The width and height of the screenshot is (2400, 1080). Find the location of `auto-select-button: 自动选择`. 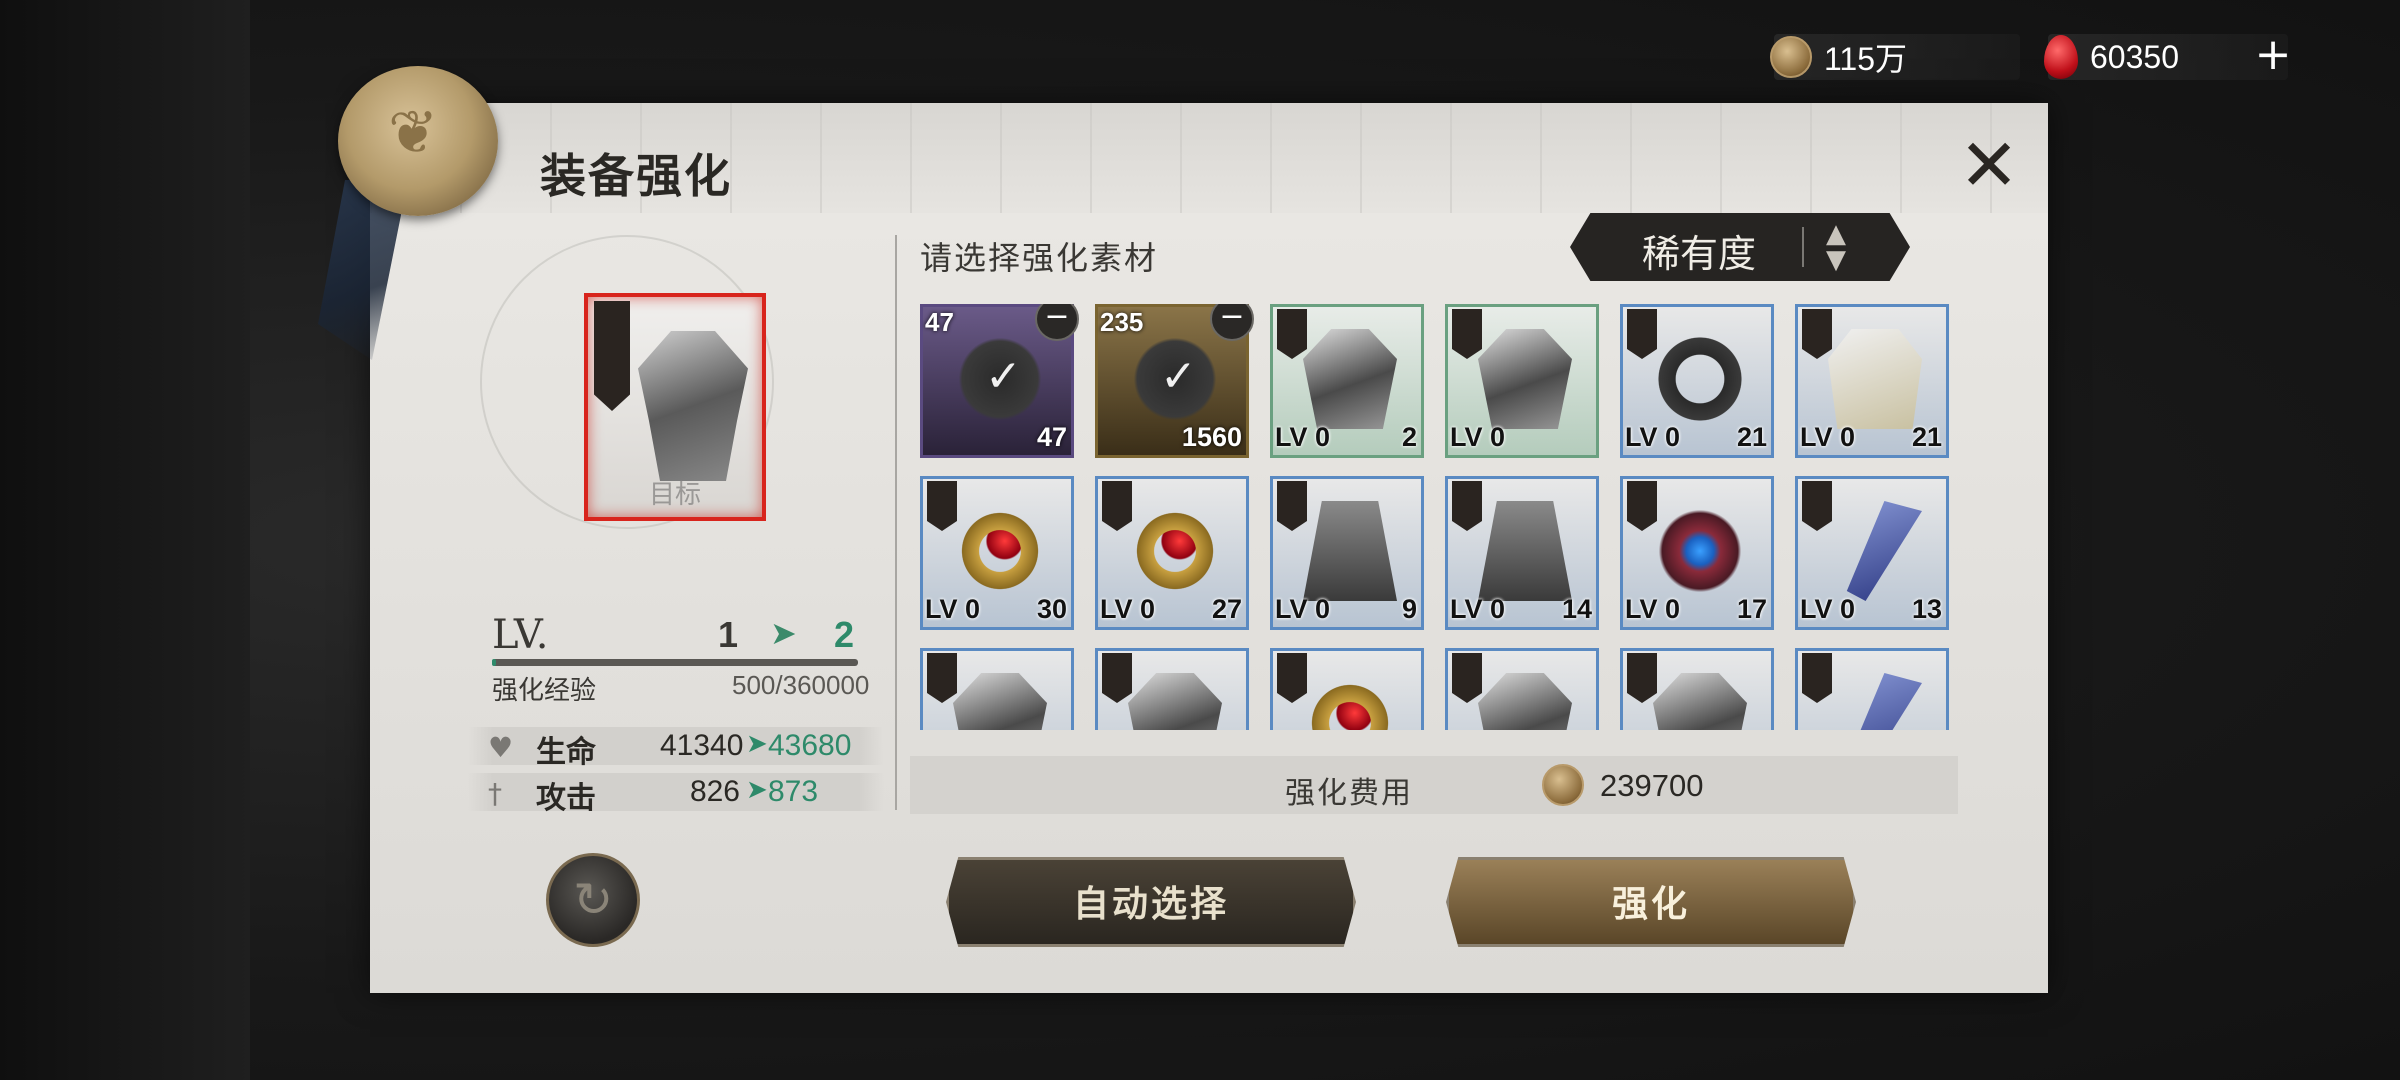

auto-select-button: 自动选择 is located at coordinates (1151, 902).